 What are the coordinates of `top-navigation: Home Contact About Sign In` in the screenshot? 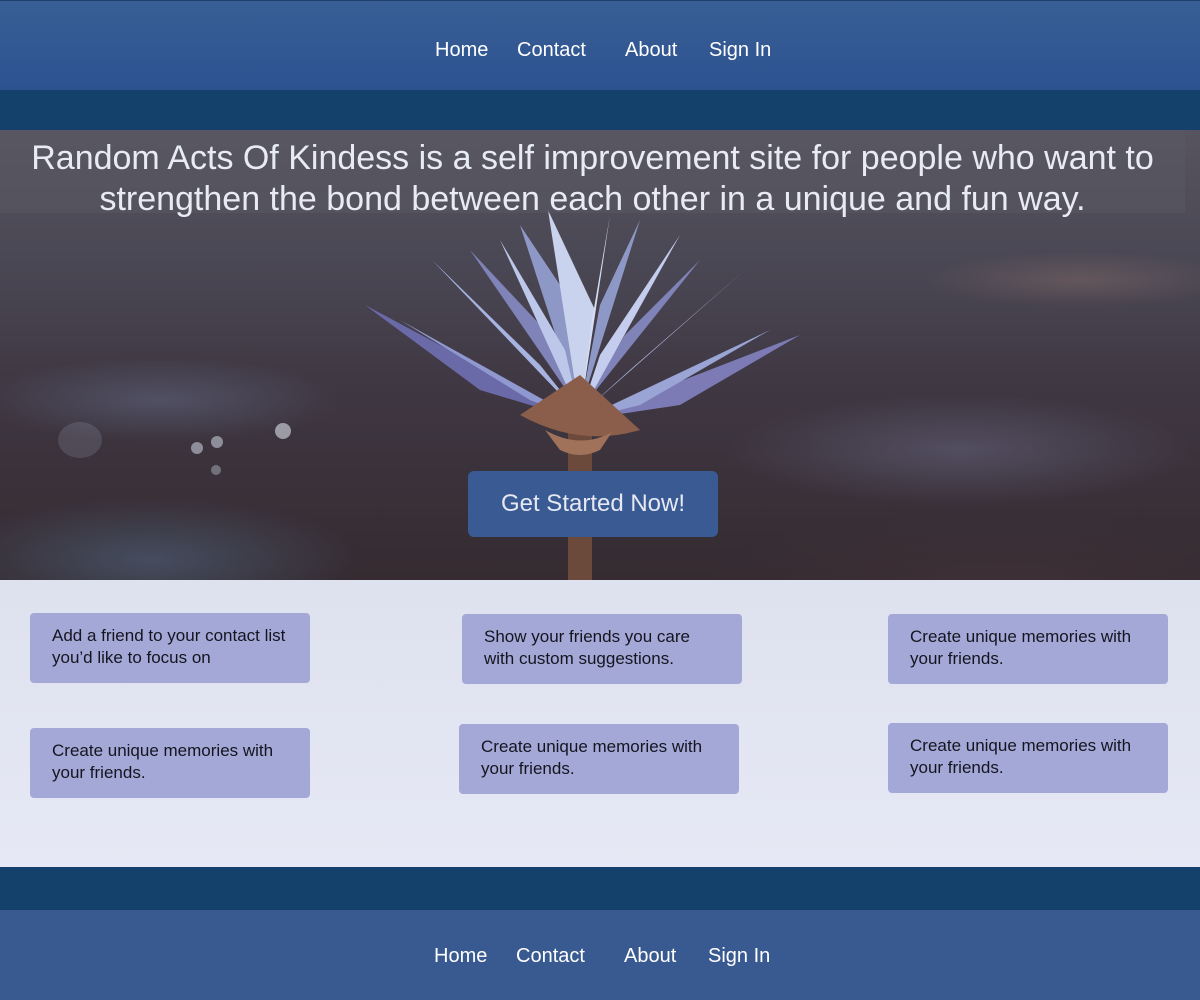 It's located at (600, 45).